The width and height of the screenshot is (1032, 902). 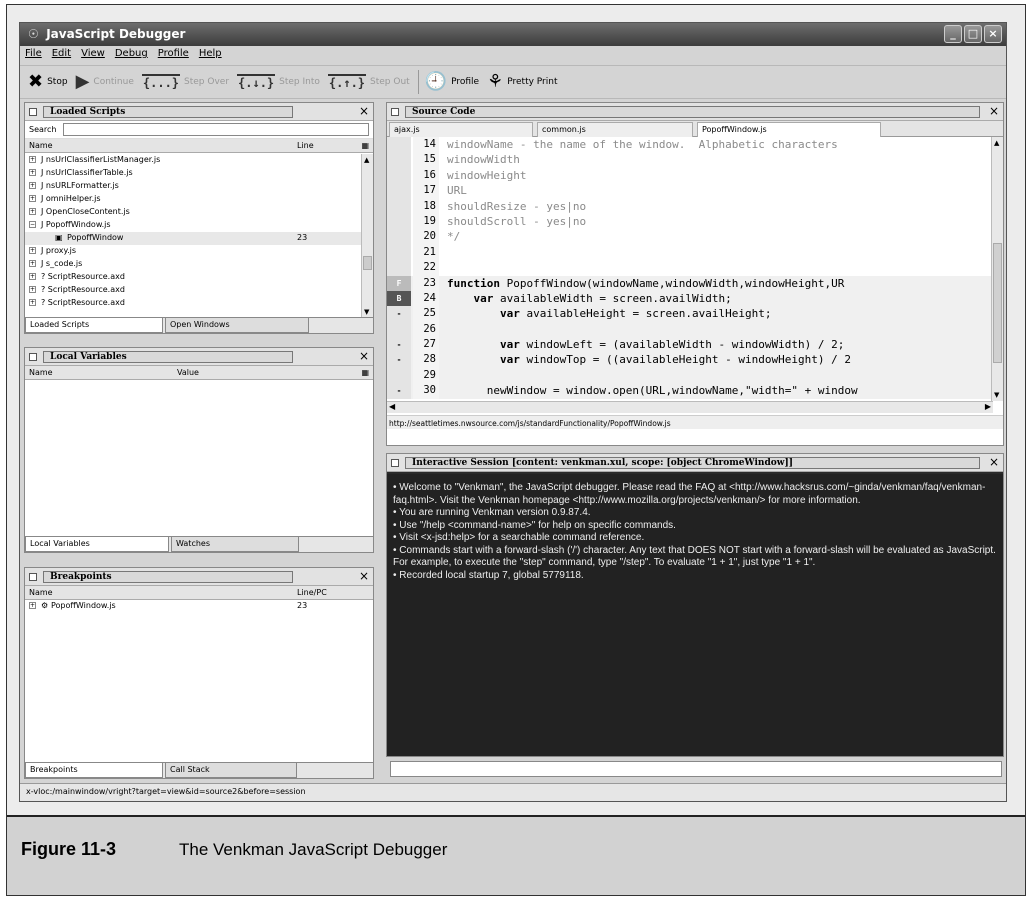 What do you see at coordinates (193, 264) in the screenshot?
I see `script-row: + J s_code.js` at bounding box center [193, 264].